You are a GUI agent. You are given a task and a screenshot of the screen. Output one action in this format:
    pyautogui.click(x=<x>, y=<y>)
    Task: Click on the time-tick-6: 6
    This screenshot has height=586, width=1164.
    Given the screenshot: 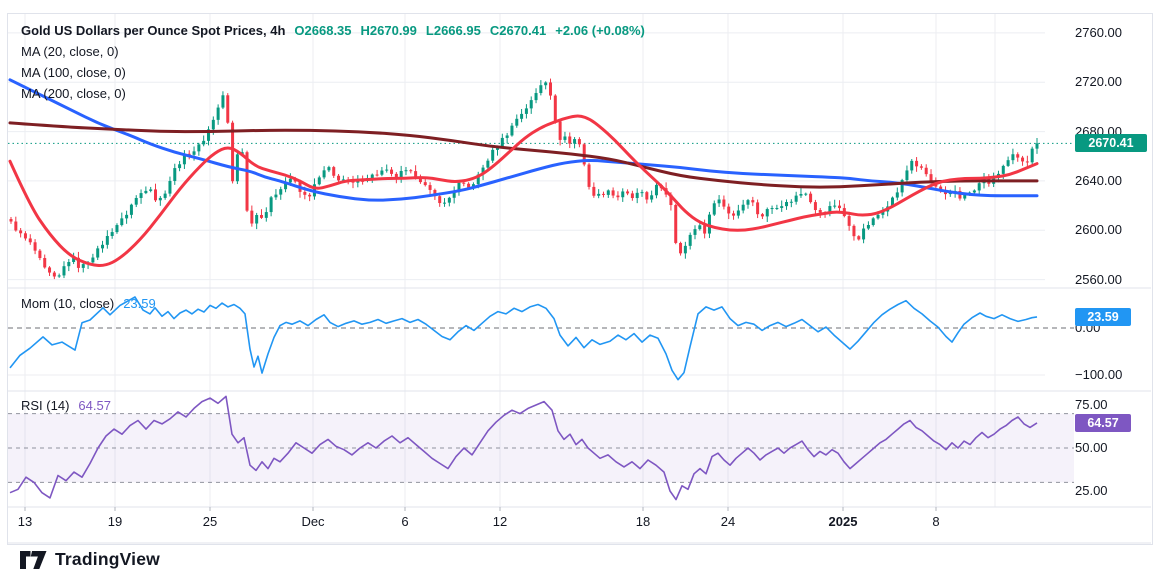 What is the action you would take?
    pyautogui.click(x=405, y=521)
    